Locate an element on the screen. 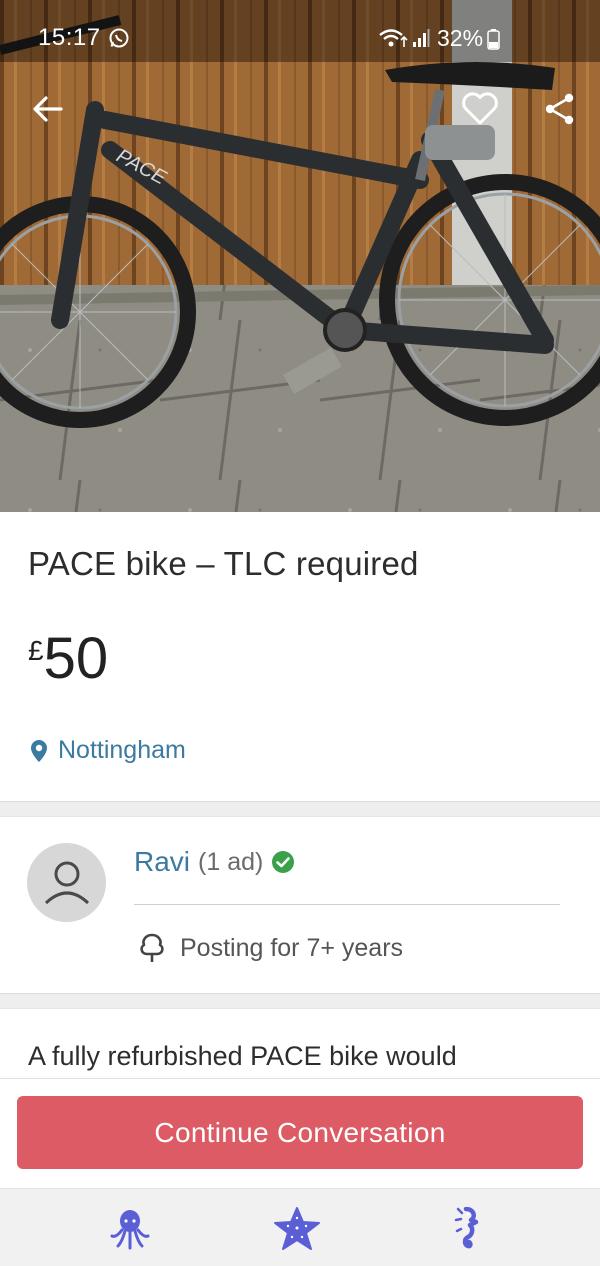  location-pin-icon is located at coordinates (39, 750).